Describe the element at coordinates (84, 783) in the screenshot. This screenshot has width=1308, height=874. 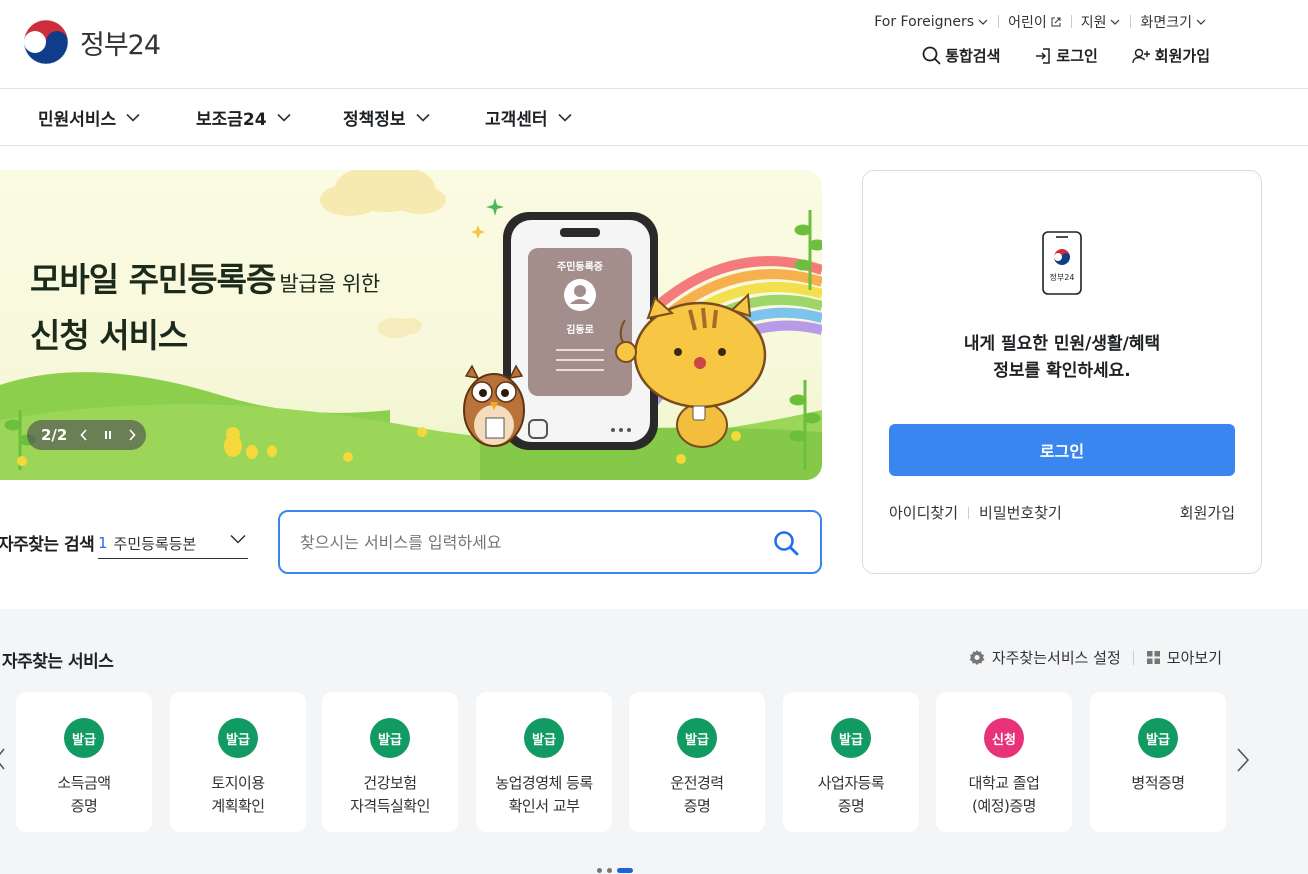
I see `service-card-label-line1: 소득금액` at that location.